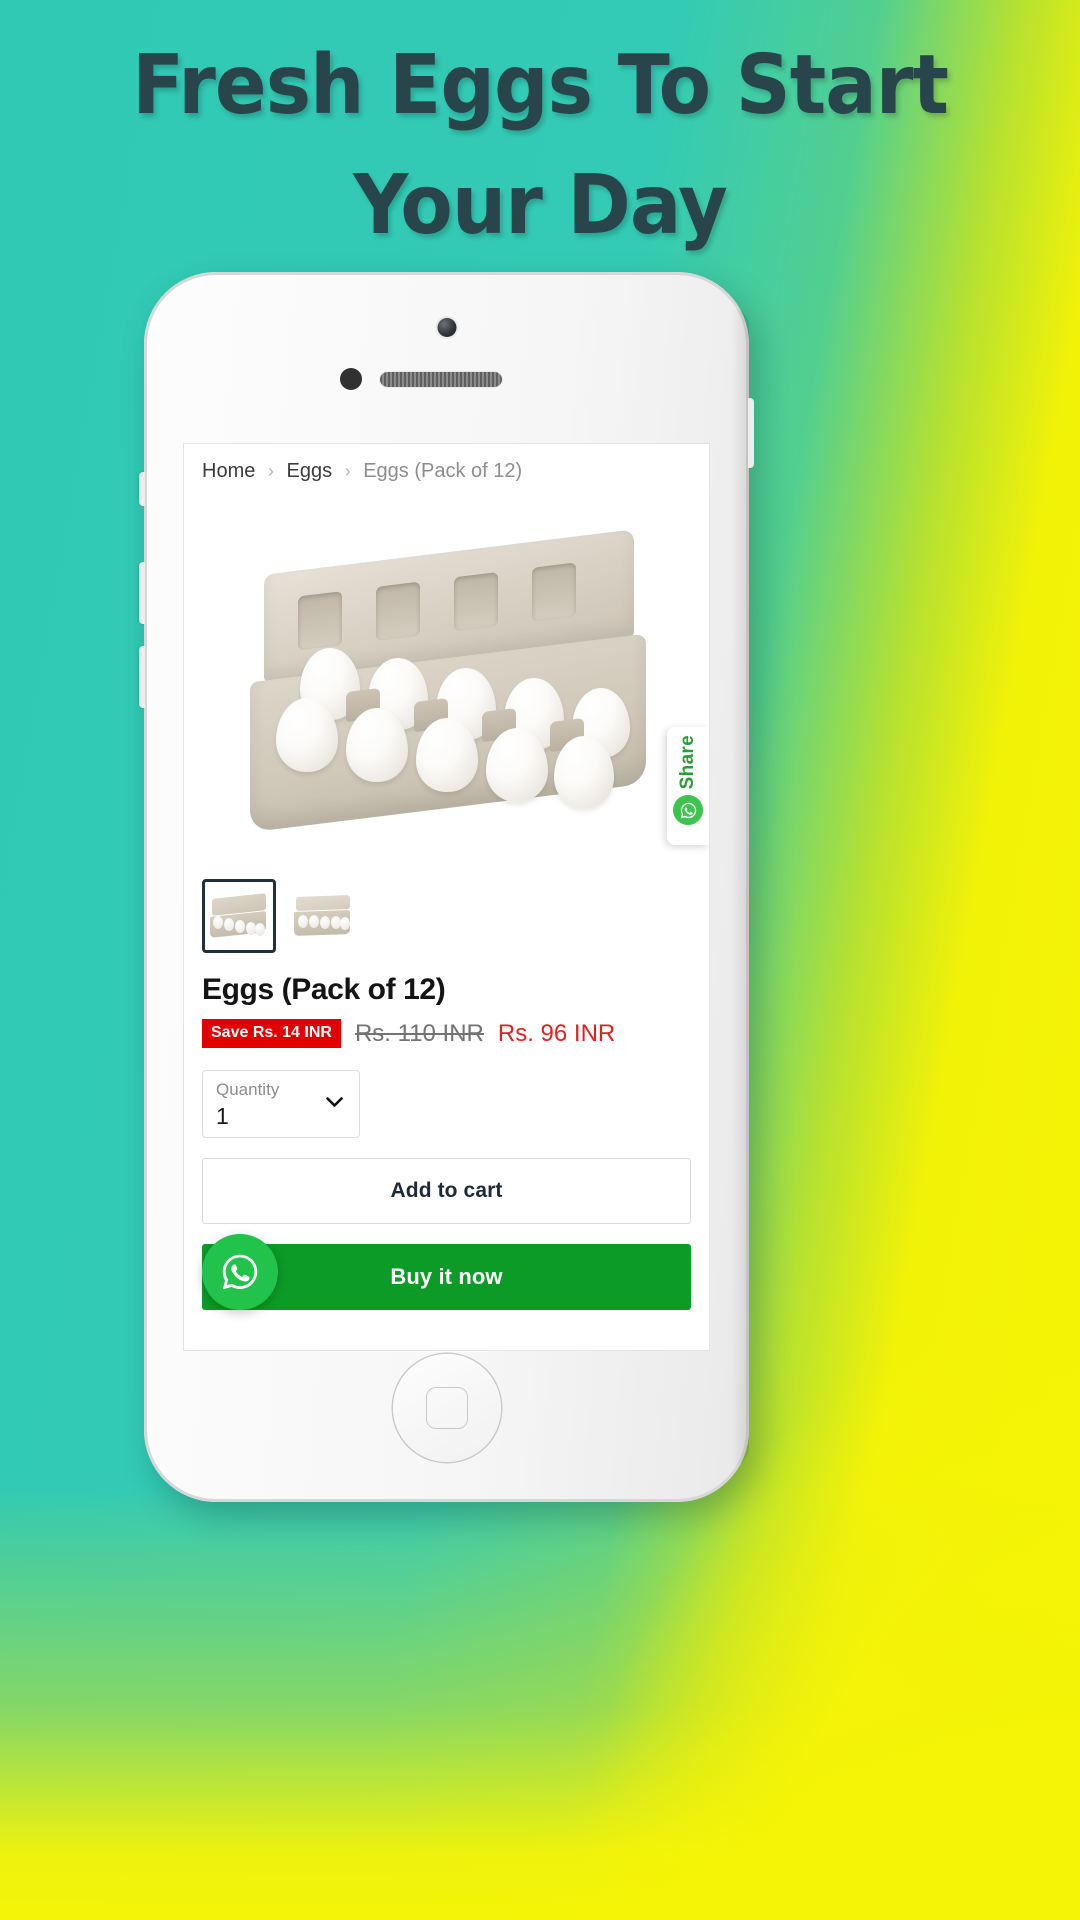 This screenshot has height=1920, width=1080. Describe the element at coordinates (446, 1408) in the screenshot. I see `home-button` at that location.